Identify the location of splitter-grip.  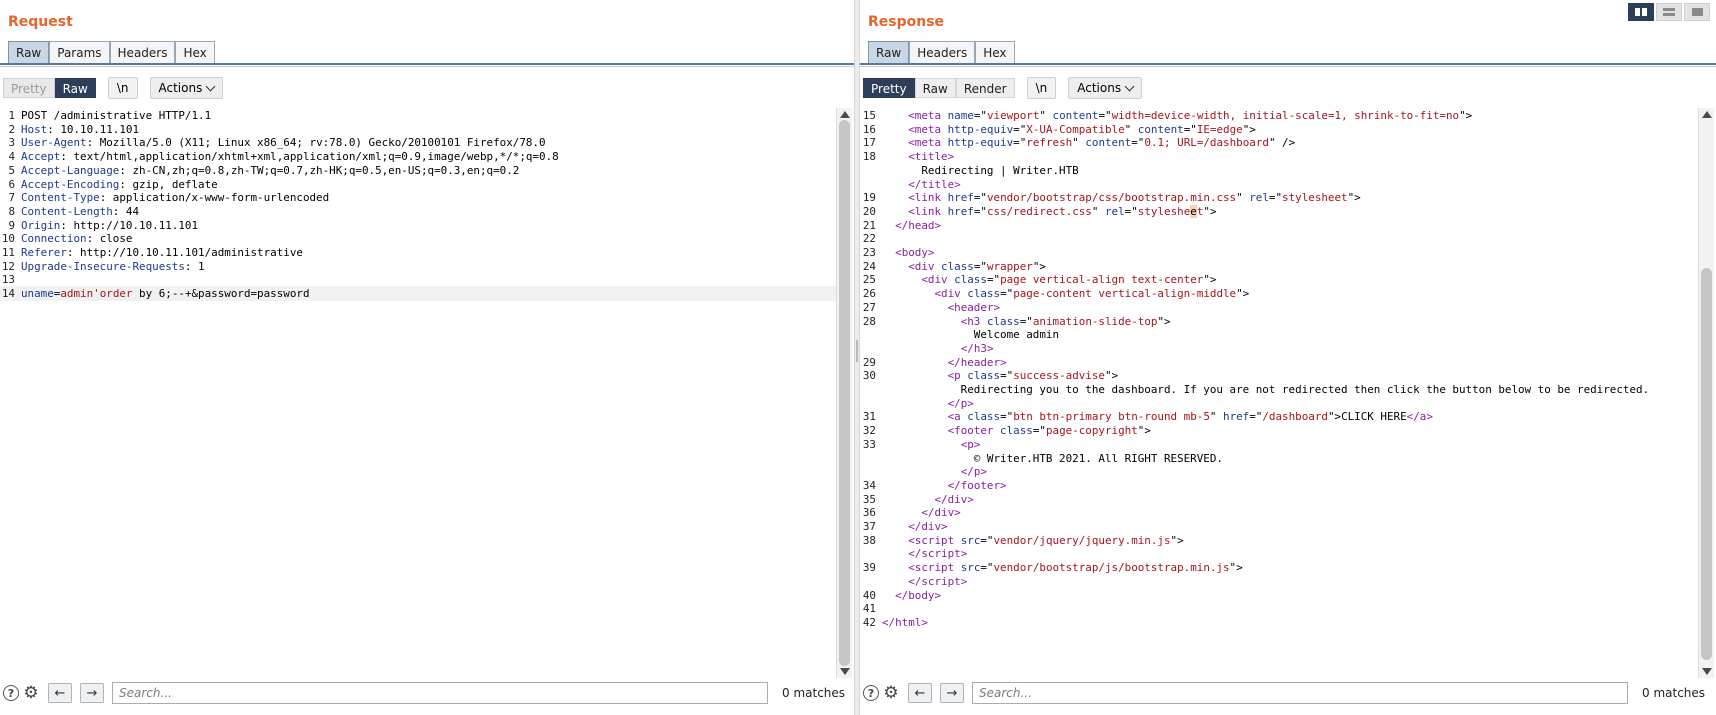
(857, 351).